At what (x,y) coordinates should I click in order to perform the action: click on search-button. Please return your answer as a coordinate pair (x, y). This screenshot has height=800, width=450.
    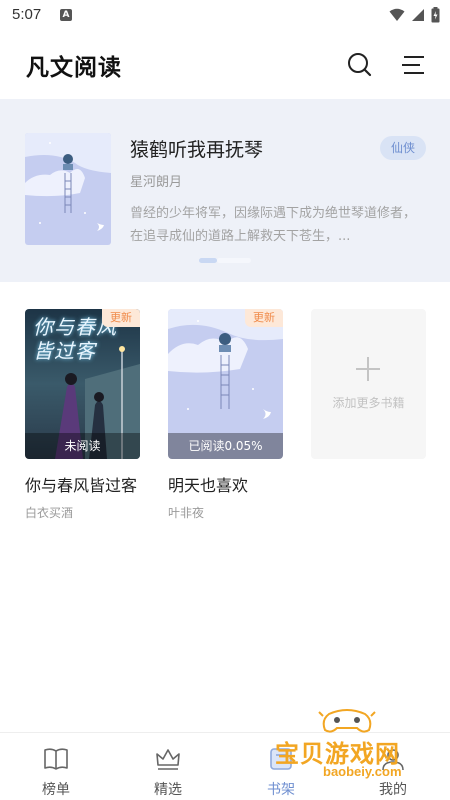
    Looking at the image, I should click on (360, 65).